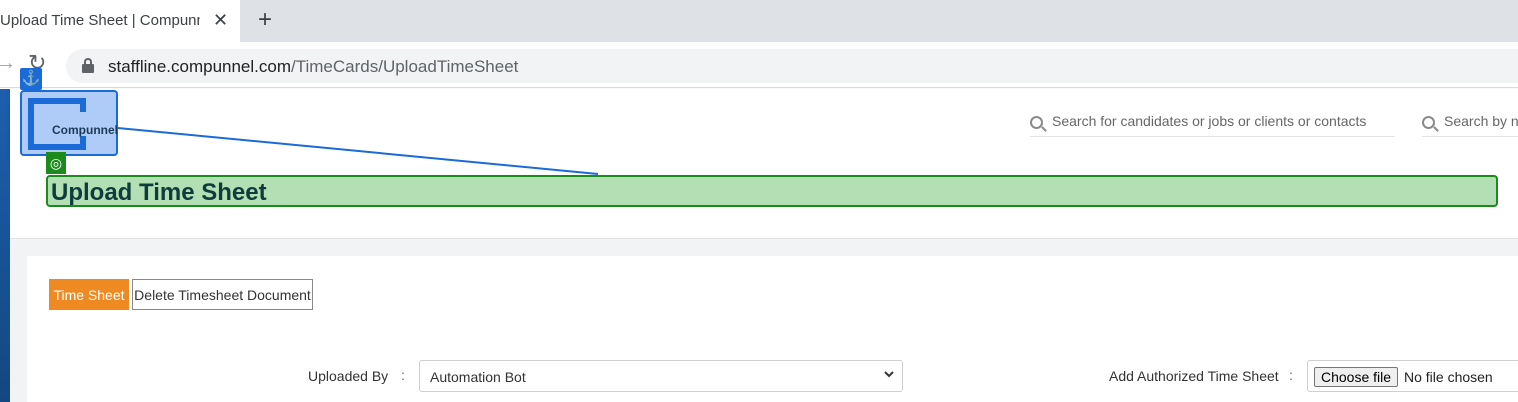  I want to click on back-arrow-icon: →, so click(8, 63).